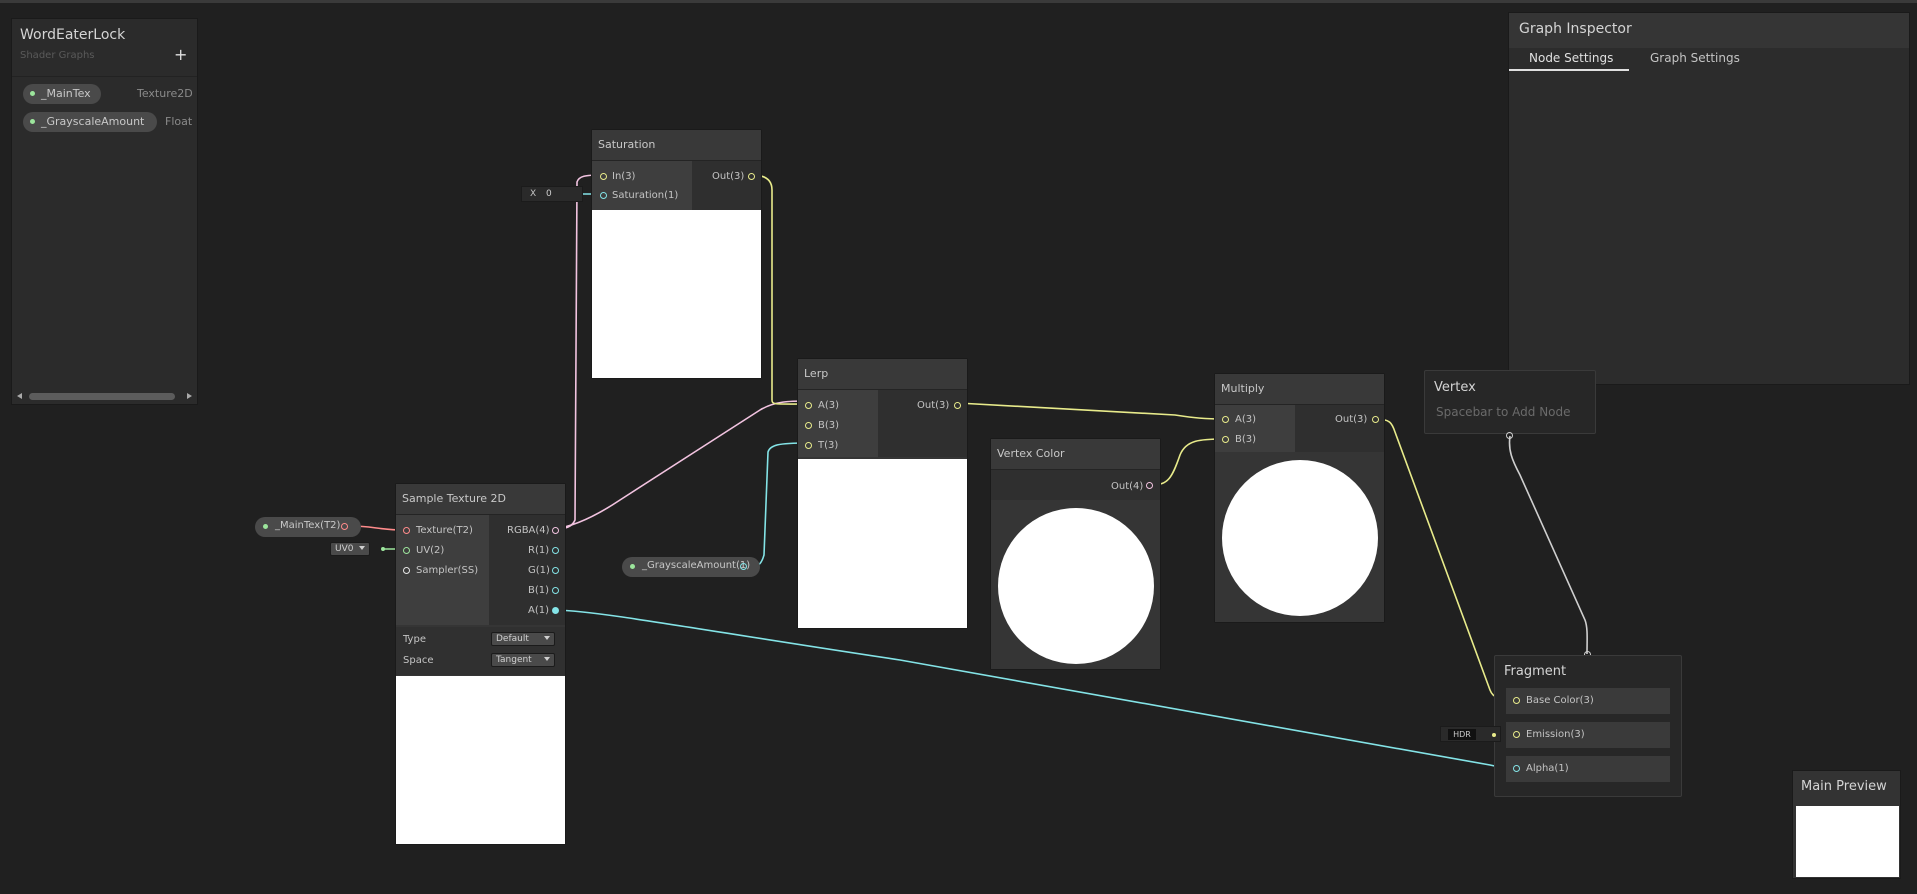  I want to click on port-texture-t2-icon, so click(406, 530).